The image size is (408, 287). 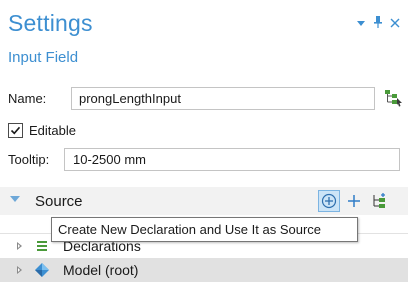 What do you see at coordinates (223, 98) in the screenshot?
I see `name-input: prongLengthInput` at bounding box center [223, 98].